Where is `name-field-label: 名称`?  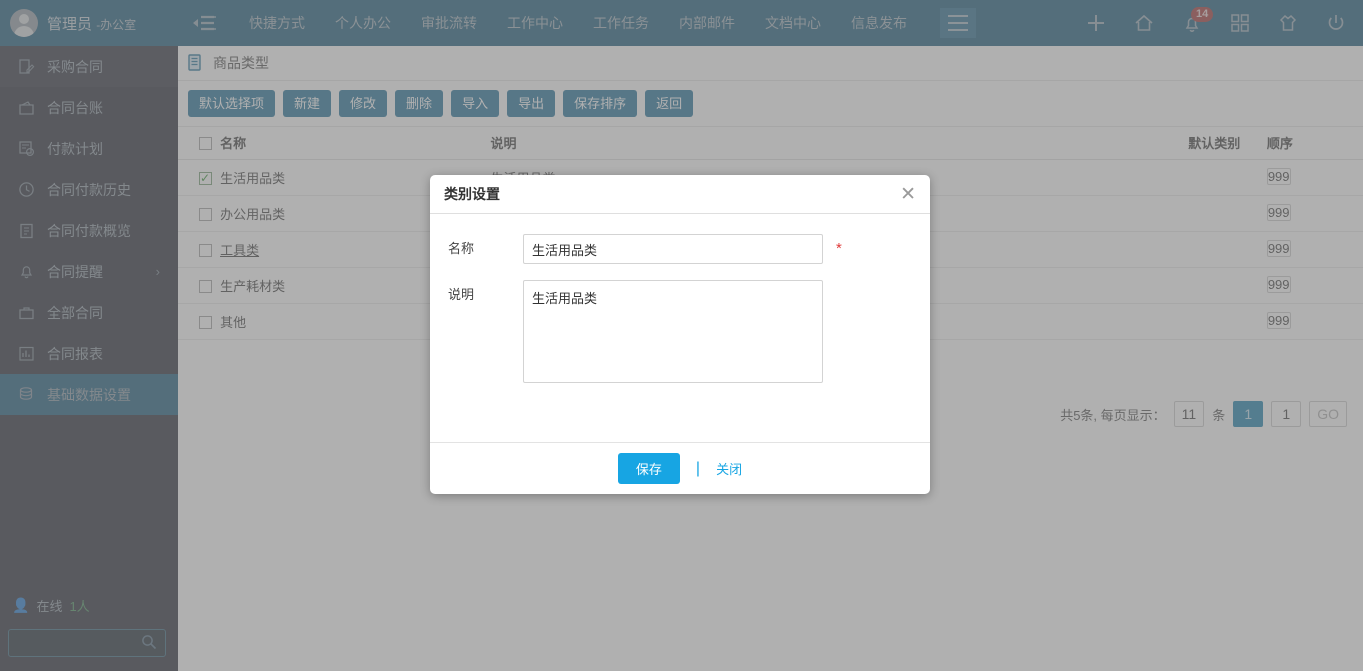 name-field-label: 名称 is located at coordinates (461, 248).